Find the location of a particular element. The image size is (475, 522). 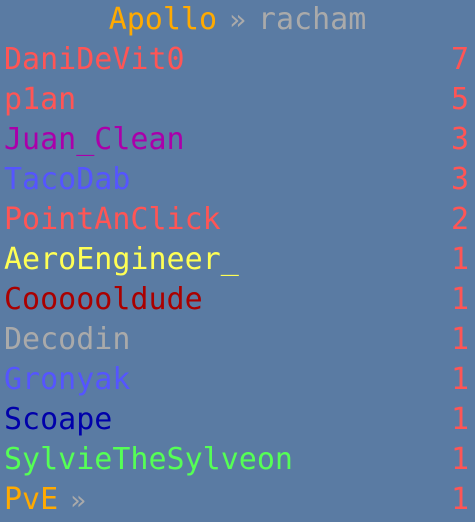

player-score: 7 is located at coordinates (459, 59).